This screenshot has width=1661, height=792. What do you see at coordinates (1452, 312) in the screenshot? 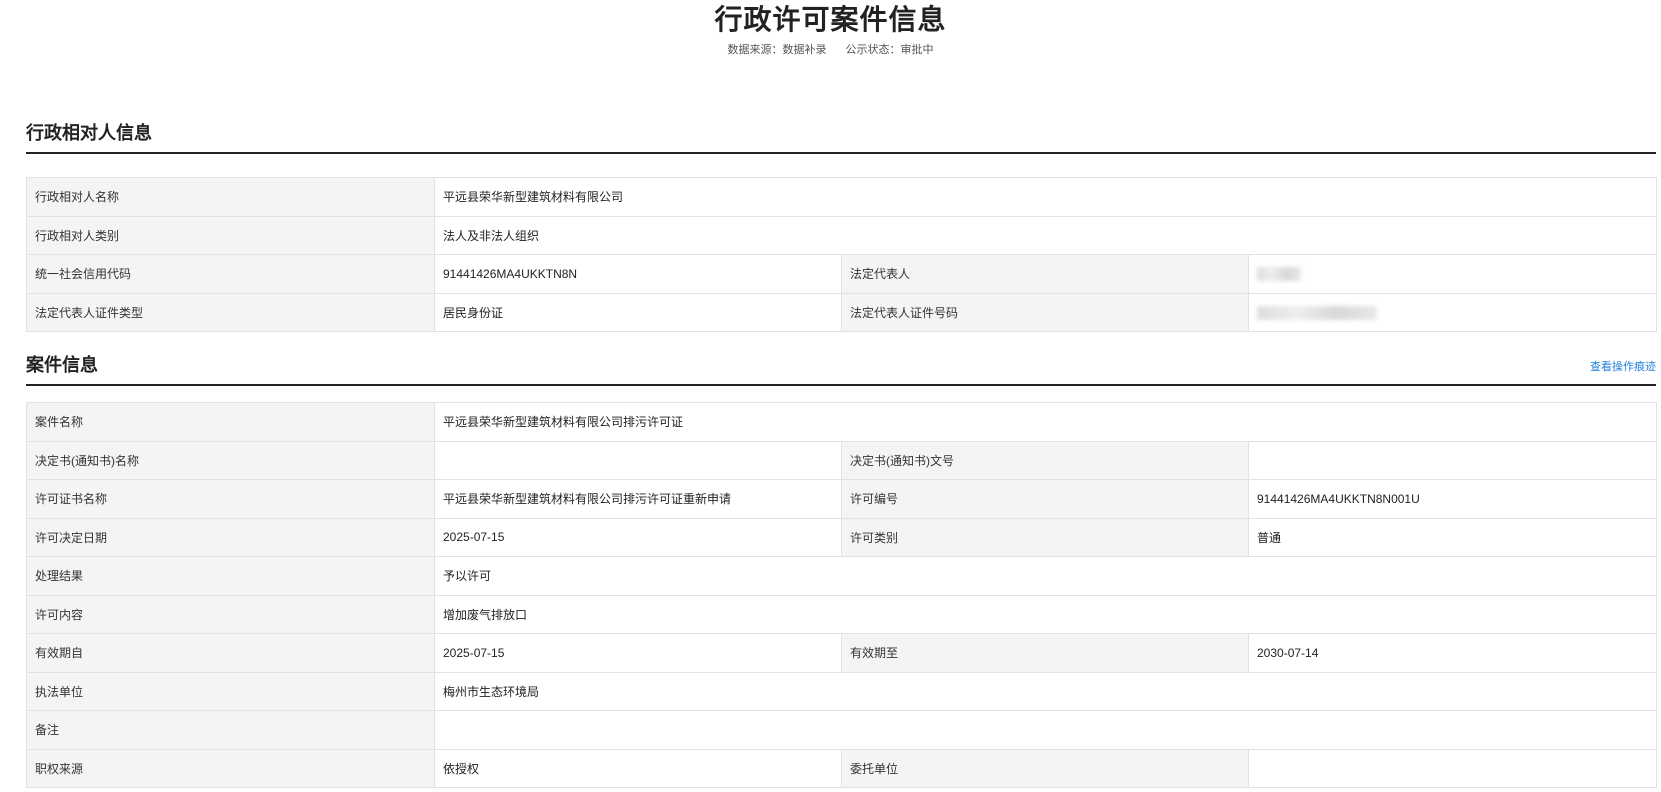
I see `id-number-value` at bounding box center [1452, 312].